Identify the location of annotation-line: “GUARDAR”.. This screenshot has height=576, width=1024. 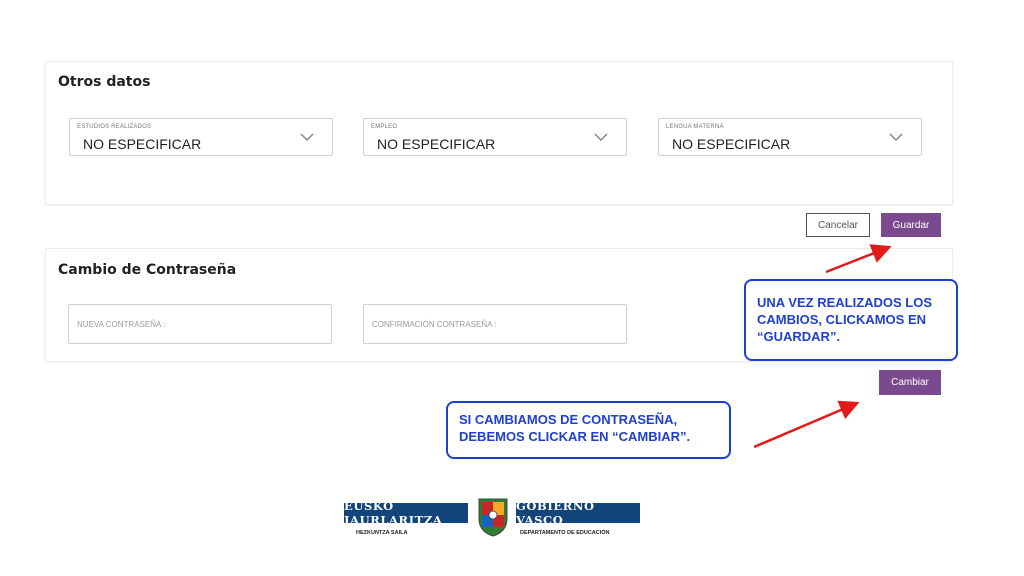
(799, 336).